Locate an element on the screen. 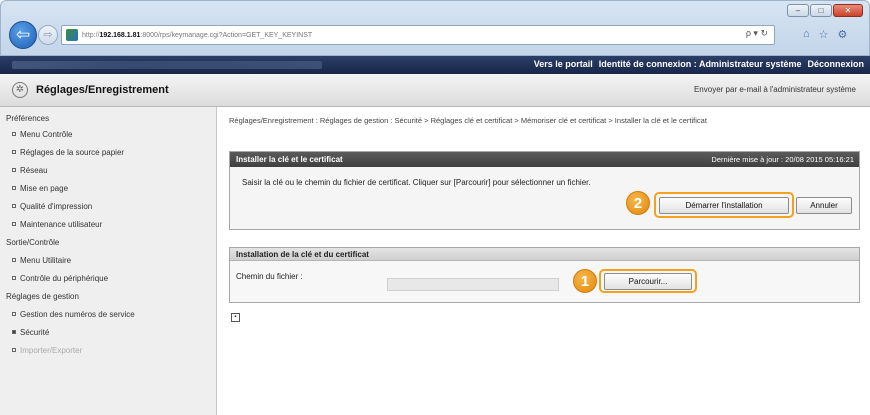 Image resolution: width=870 pixels, height=415 pixels. favorites-icon: ☆ is located at coordinates (824, 34).